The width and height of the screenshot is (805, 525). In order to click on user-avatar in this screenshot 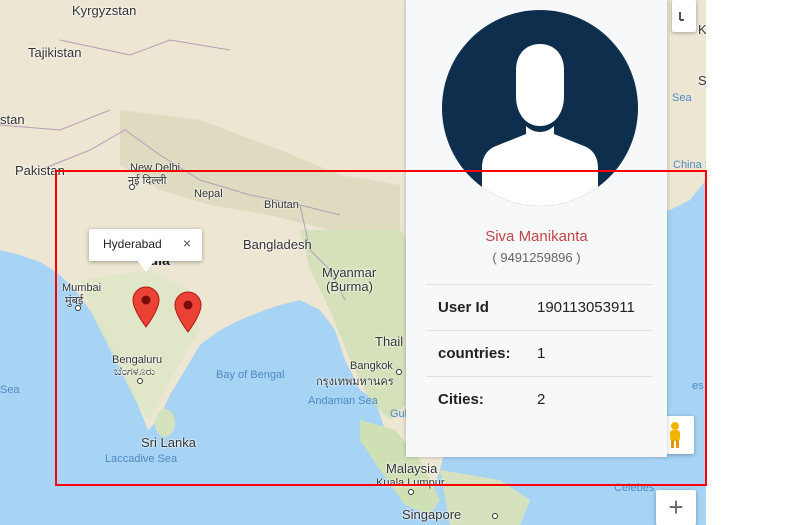, I will do `click(540, 108)`.